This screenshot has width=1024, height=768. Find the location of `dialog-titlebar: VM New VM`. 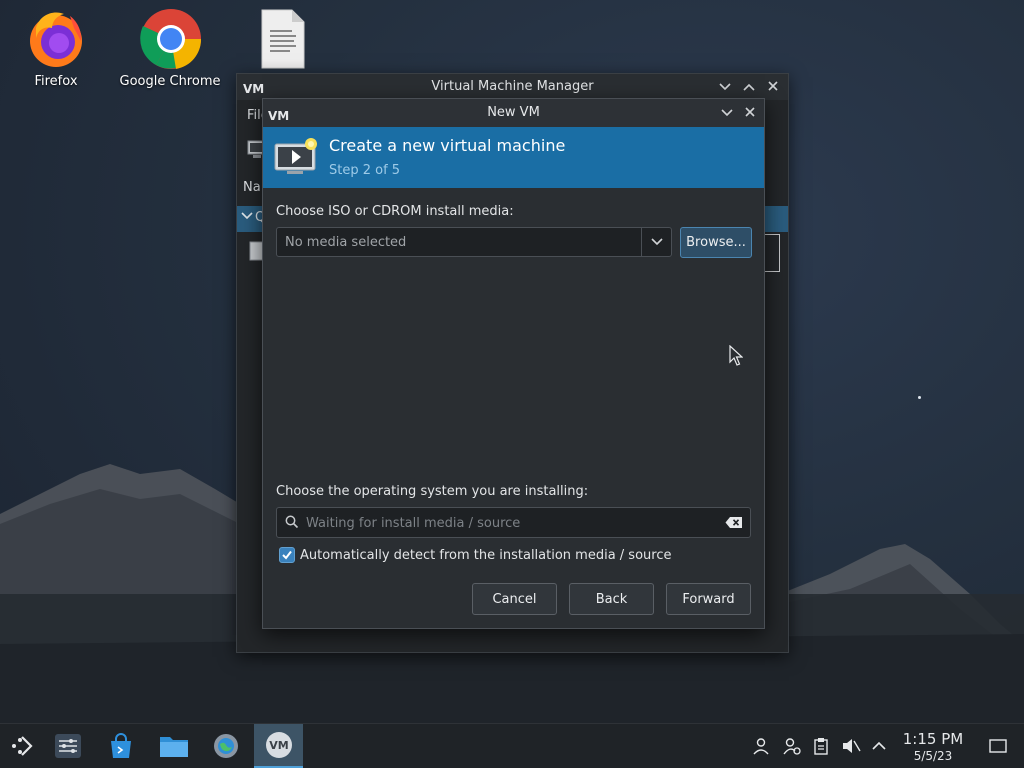

dialog-titlebar: VM New VM is located at coordinates (513, 113).